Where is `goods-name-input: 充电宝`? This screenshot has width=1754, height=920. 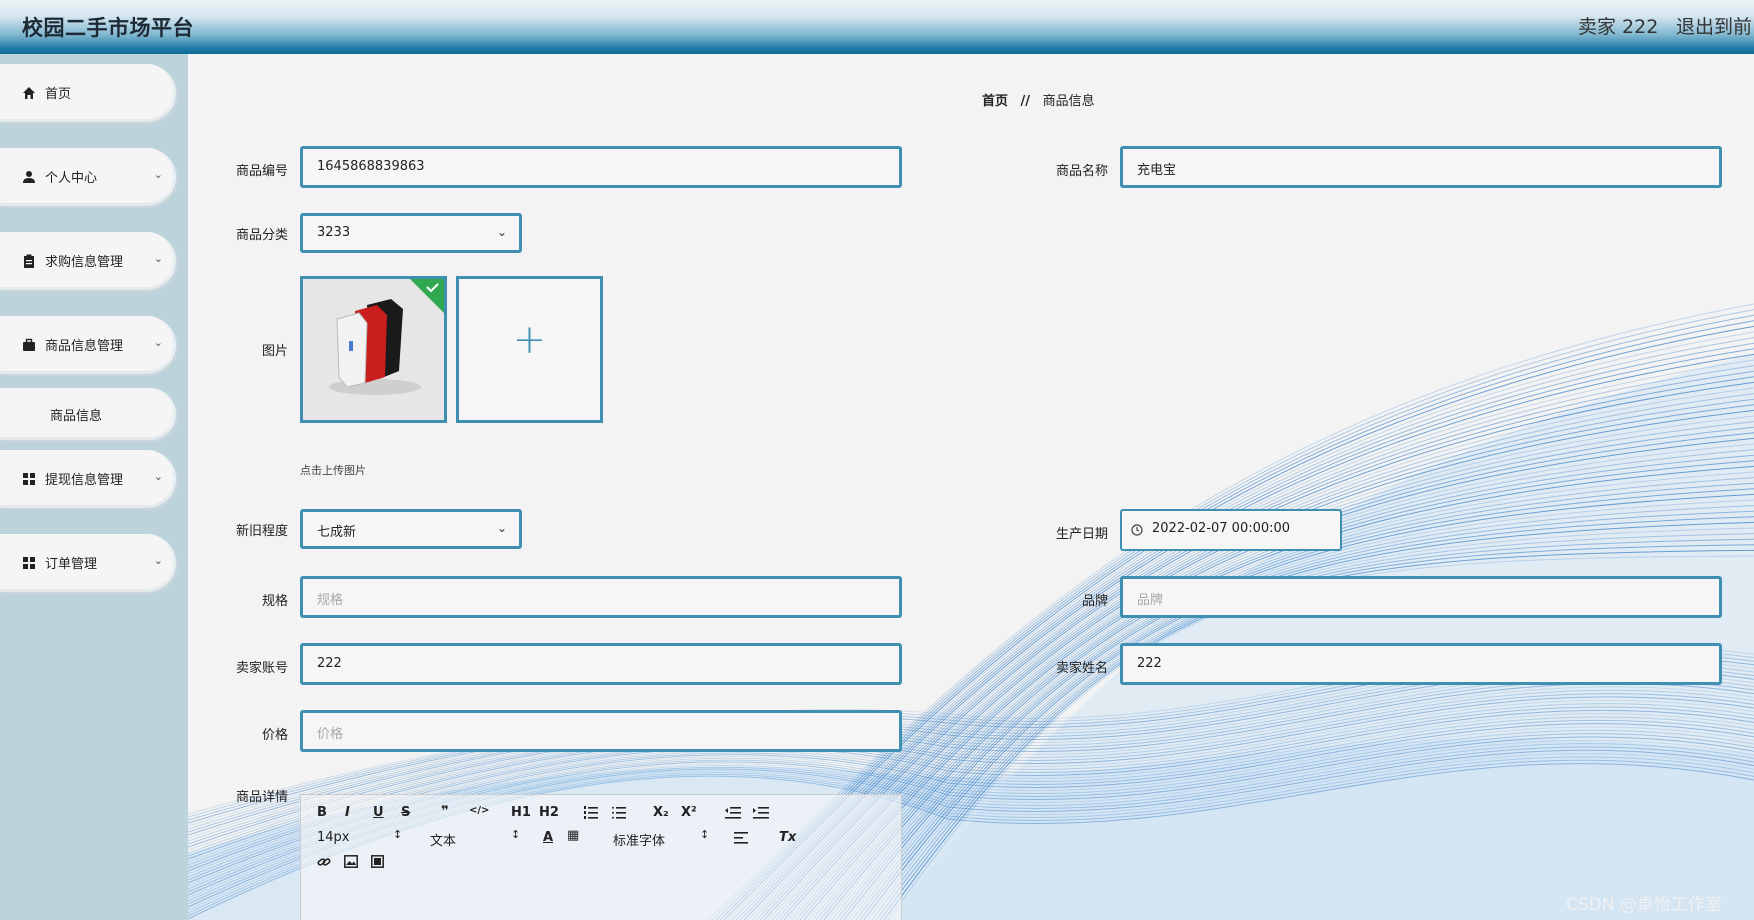
goods-name-input: 充电宝 is located at coordinates (1421, 167).